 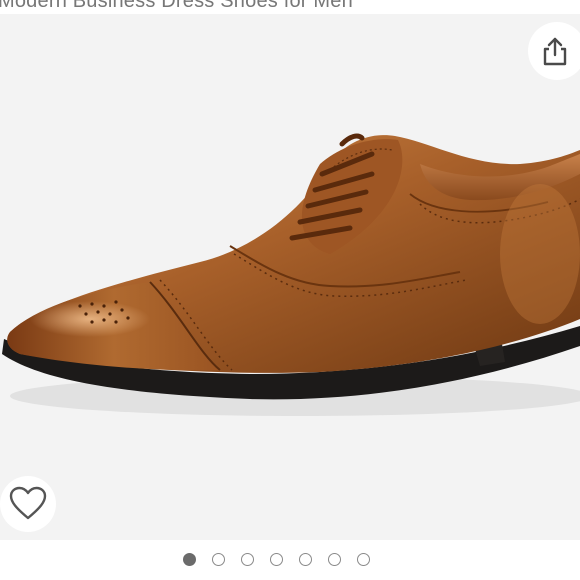 I want to click on title-strip: Modern Business Dress Shoes for Men, so click(x=290, y=7).